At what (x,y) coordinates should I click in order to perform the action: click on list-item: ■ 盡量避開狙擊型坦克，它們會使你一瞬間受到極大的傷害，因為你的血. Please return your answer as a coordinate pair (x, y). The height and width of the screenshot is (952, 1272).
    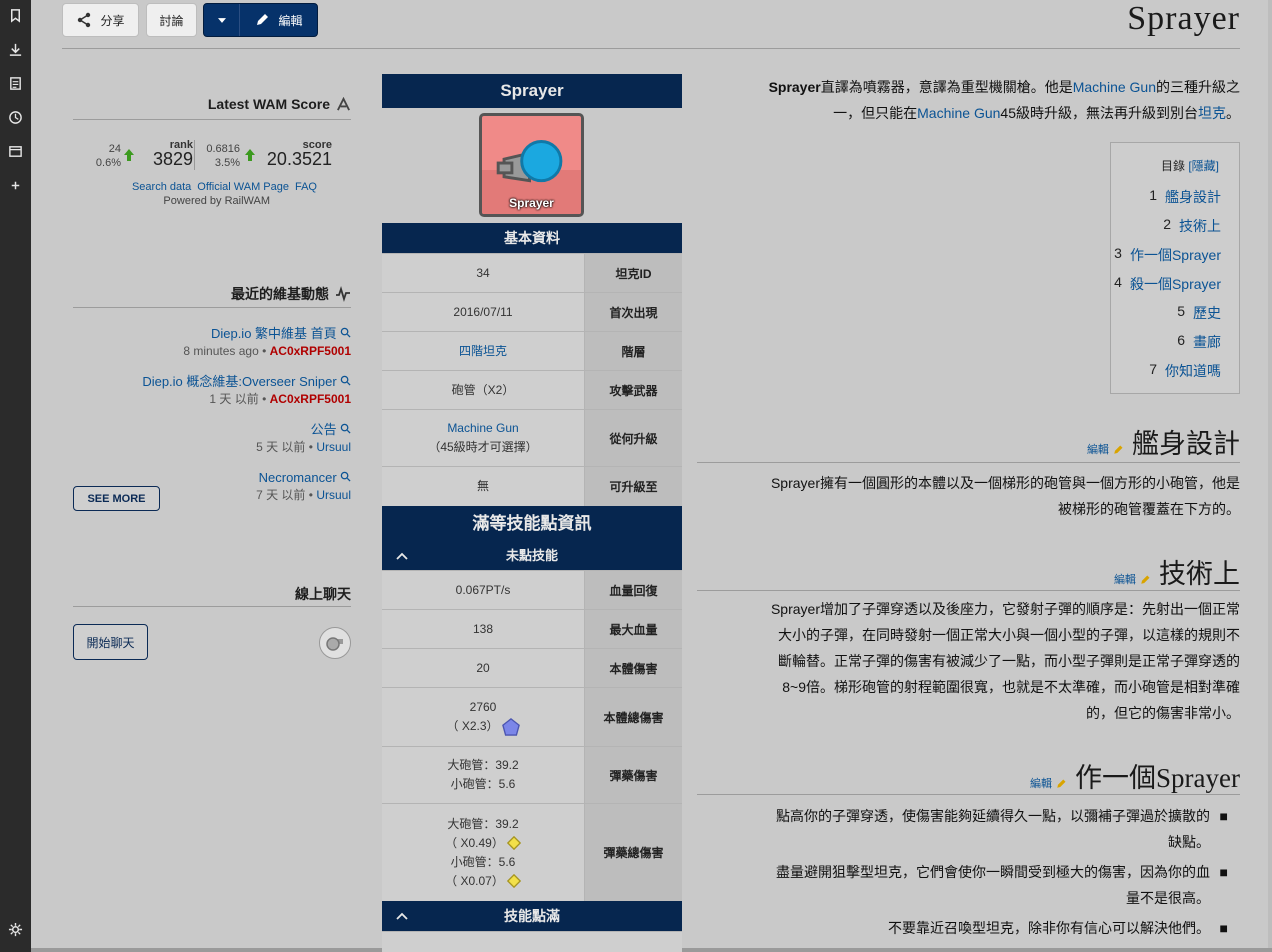
    Looking at the image, I should click on (1002, 872).